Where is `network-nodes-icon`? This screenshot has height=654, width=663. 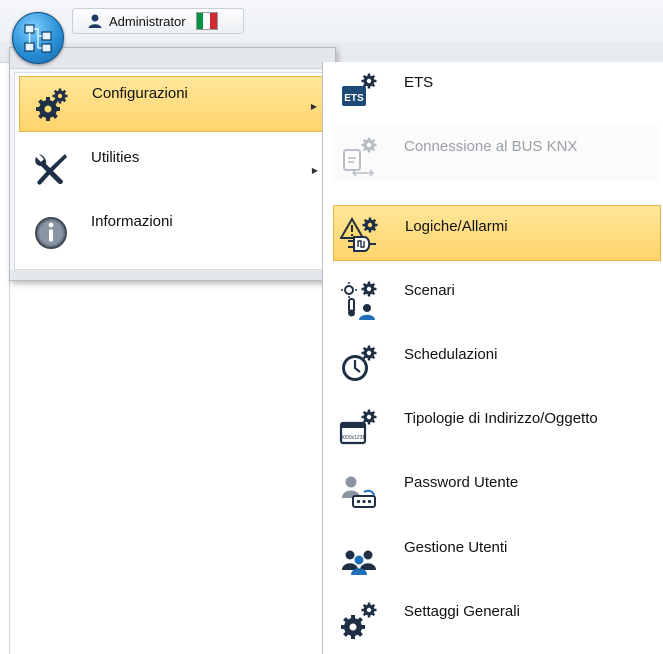
network-nodes-icon is located at coordinates (38, 38).